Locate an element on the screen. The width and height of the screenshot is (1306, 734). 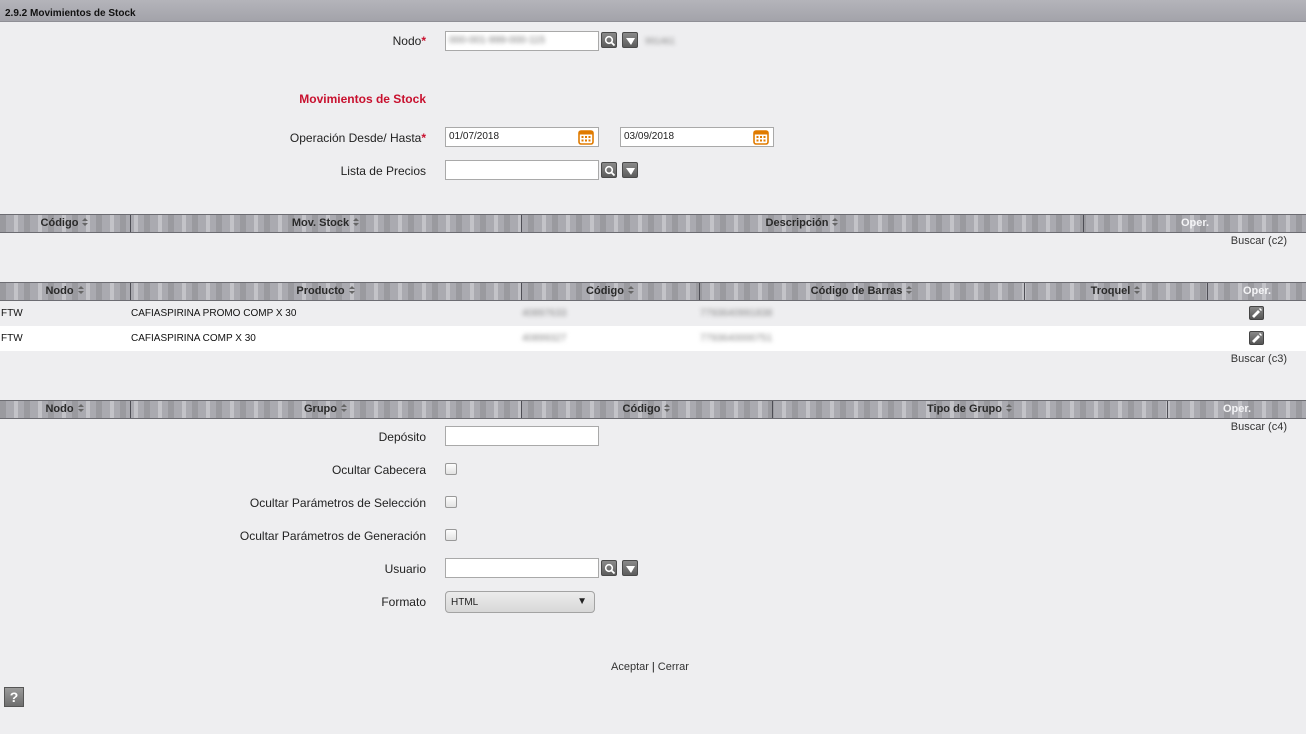
grid-c3-col-codigo: Código is located at coordinates (610, 291).